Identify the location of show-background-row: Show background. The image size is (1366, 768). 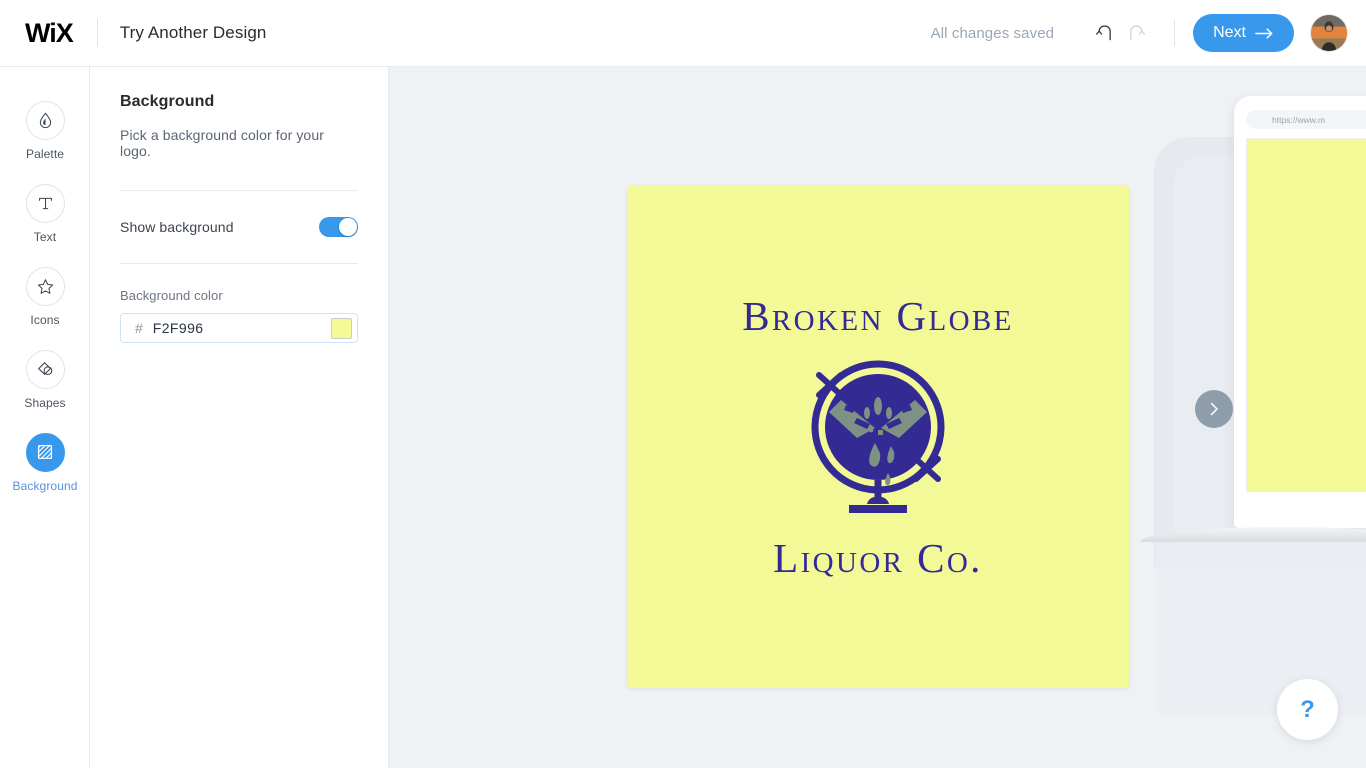
(239, 227).